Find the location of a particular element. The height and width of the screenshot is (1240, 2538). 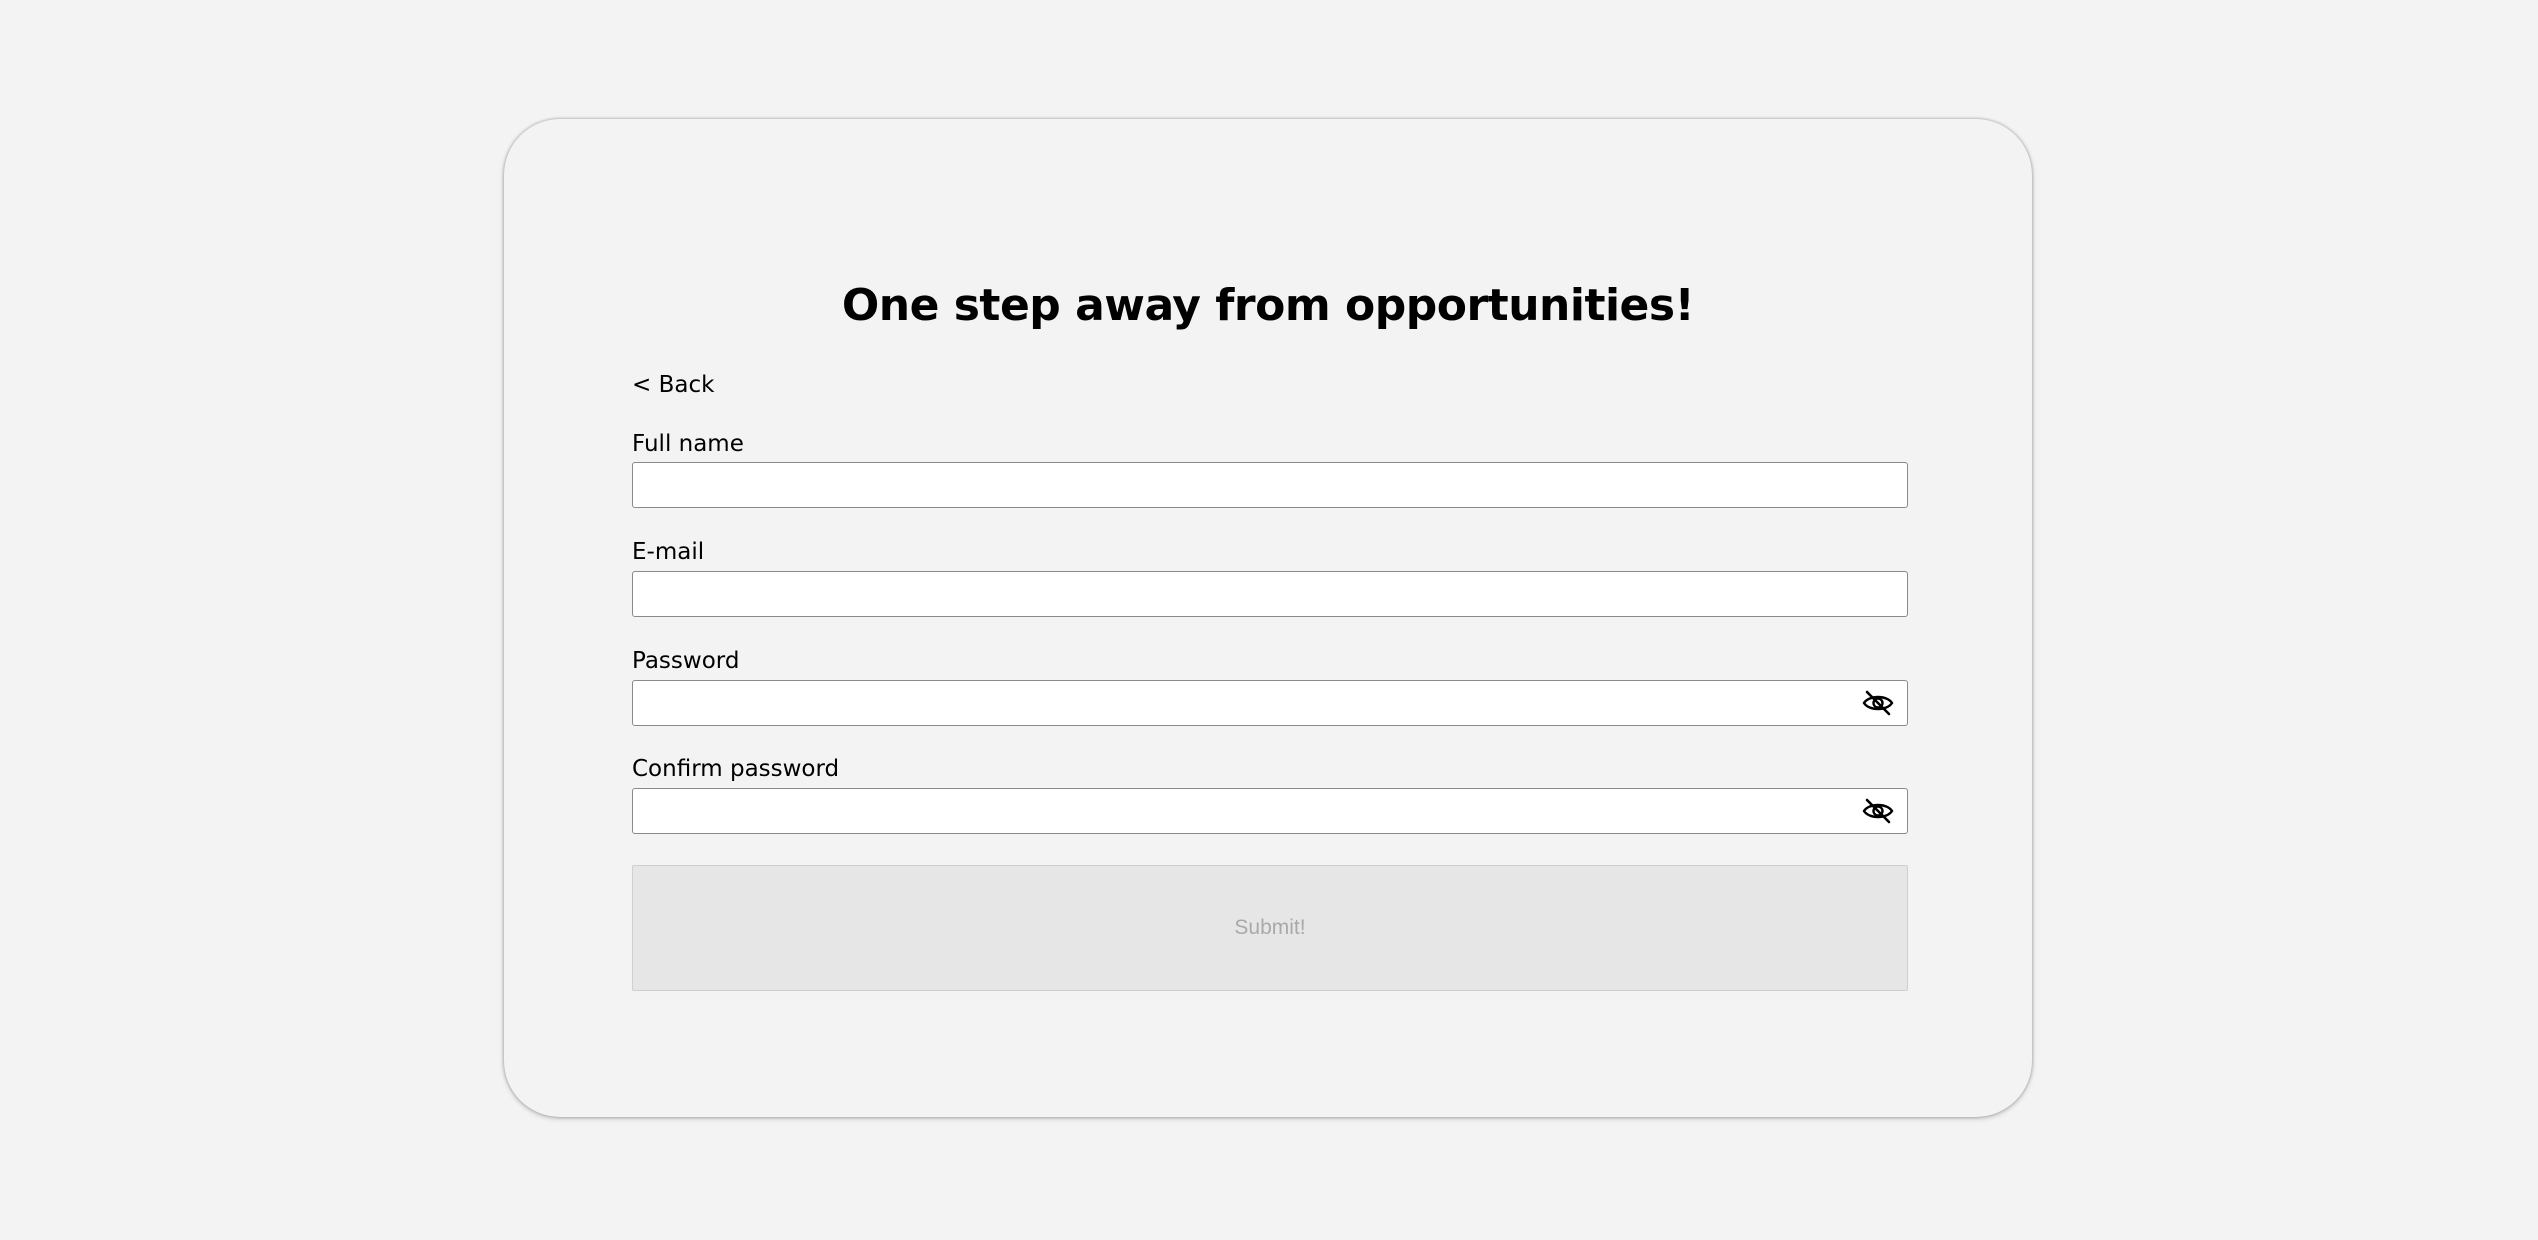

password-field is located at coordinates (1270, 703).